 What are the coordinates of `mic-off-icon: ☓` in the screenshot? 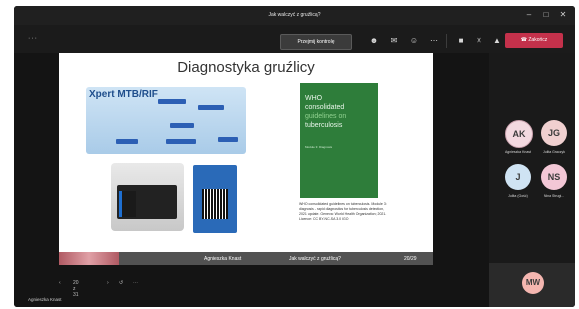 It's located at (479, 41).